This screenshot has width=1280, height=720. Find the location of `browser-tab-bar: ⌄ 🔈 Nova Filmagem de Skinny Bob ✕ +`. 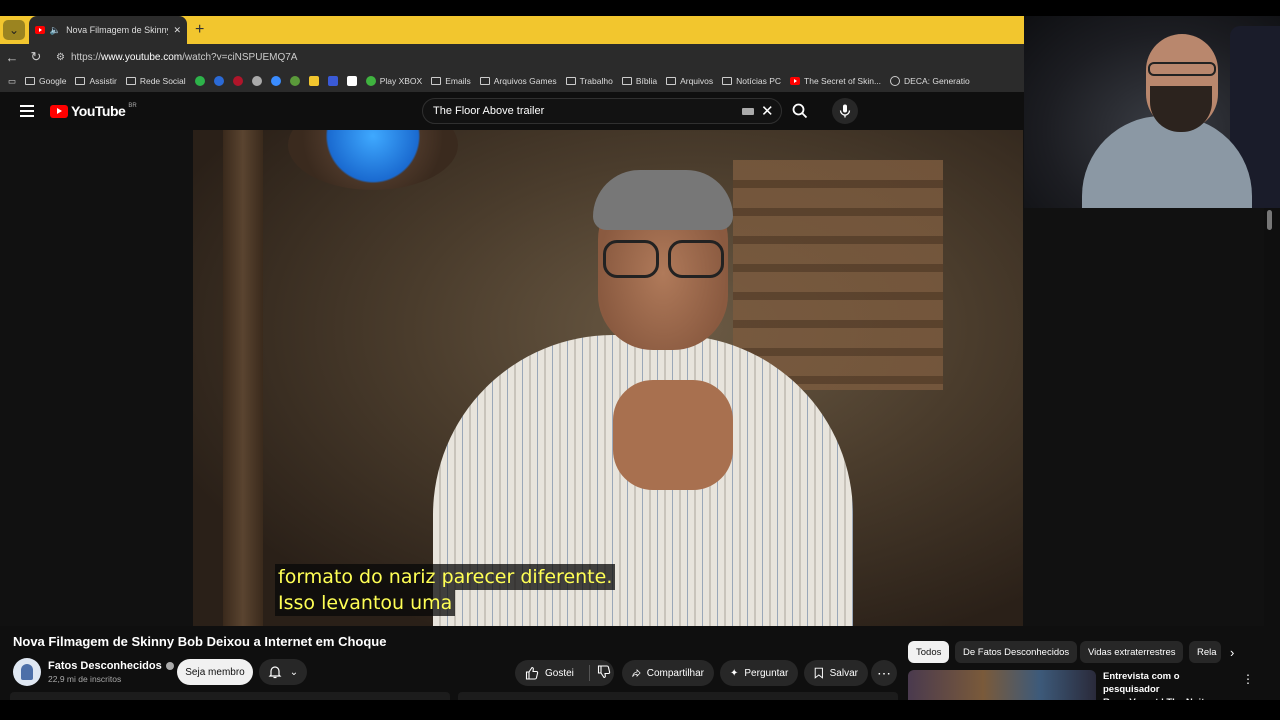

browser-tab-bar: ⌄ 🔈 Nova Filmagem de Skinny Bob ✕ + is located at coordinates (512, 30).